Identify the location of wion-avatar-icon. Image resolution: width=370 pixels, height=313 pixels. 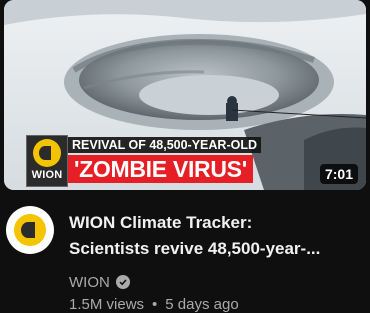
(30, 230).